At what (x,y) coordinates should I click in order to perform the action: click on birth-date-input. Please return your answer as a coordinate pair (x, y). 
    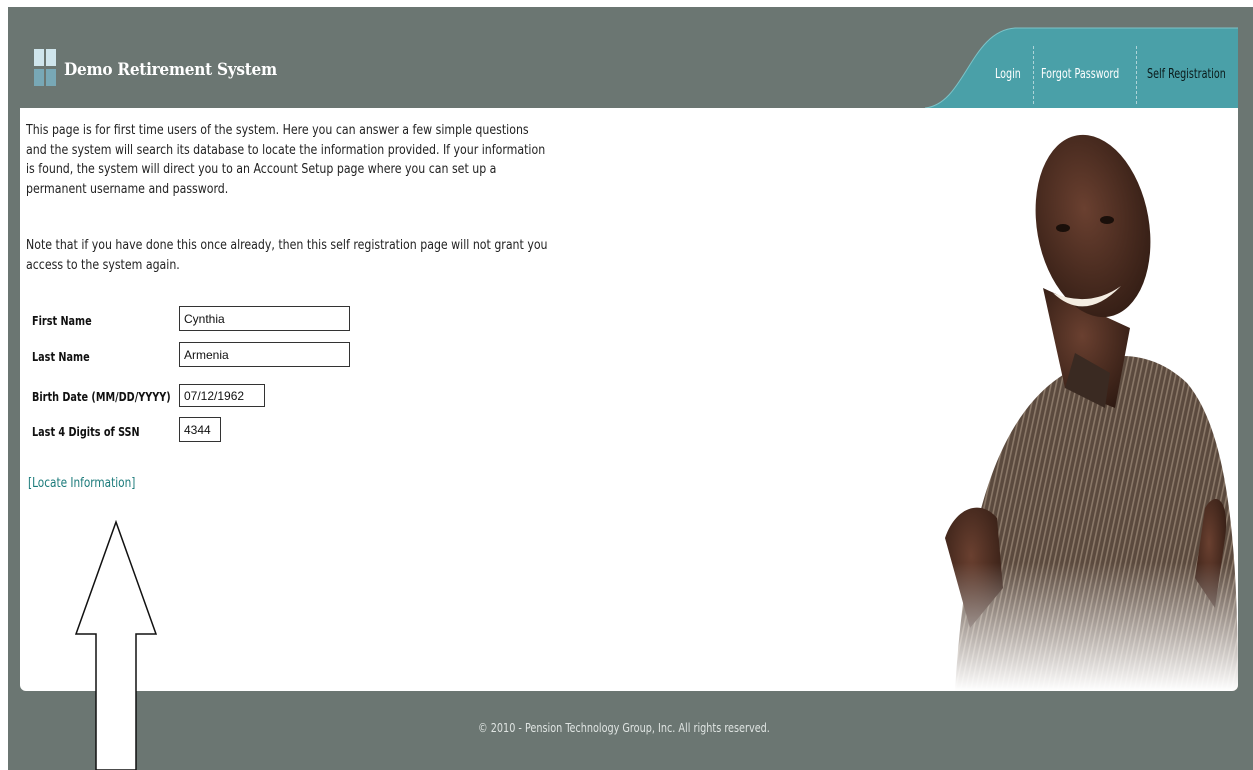
    Looking at the image, I should click on (222, 395).